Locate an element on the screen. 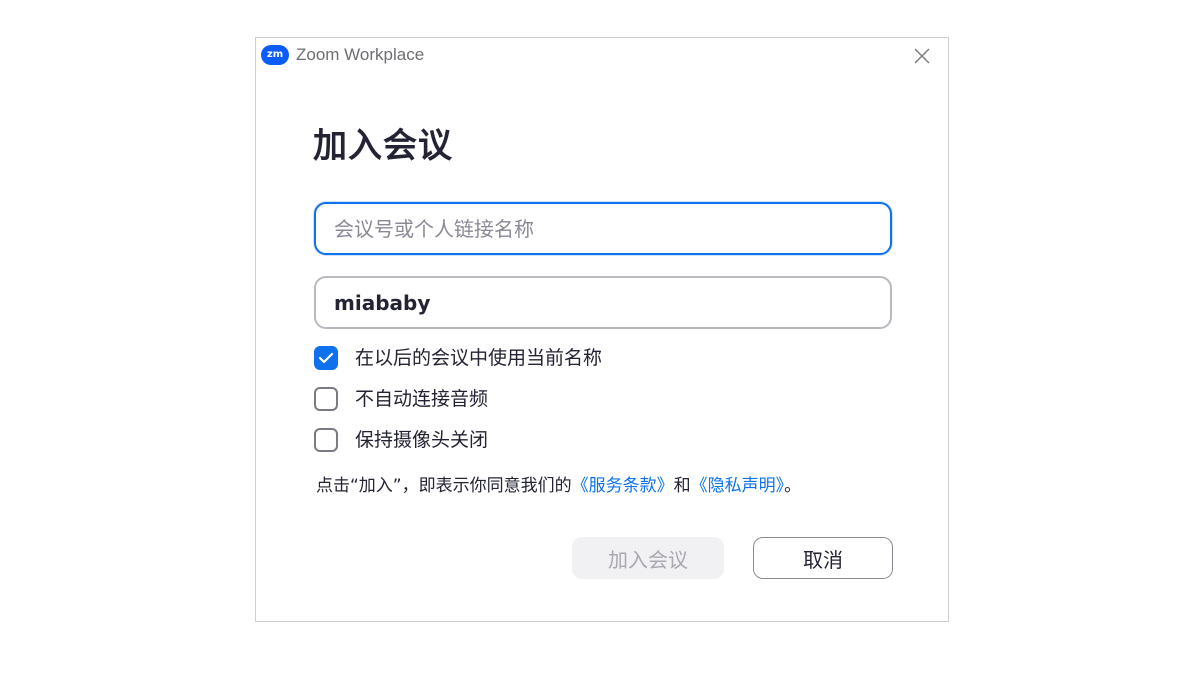 The image size is (1200, 674). meeting-id-input is located at coordinates (603, 228).